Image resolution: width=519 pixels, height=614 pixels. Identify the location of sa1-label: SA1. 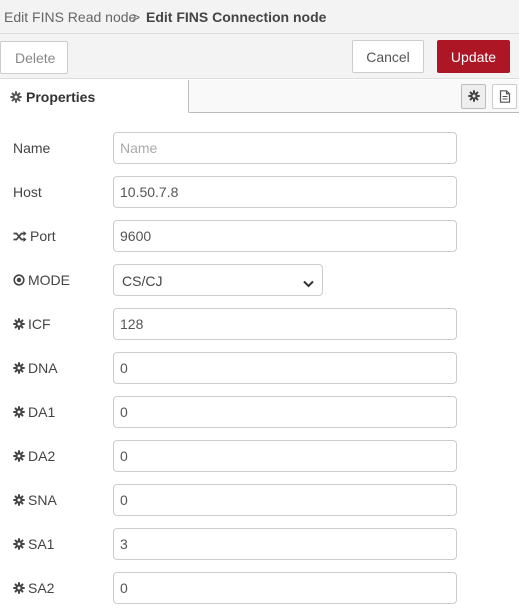
(33, 544).